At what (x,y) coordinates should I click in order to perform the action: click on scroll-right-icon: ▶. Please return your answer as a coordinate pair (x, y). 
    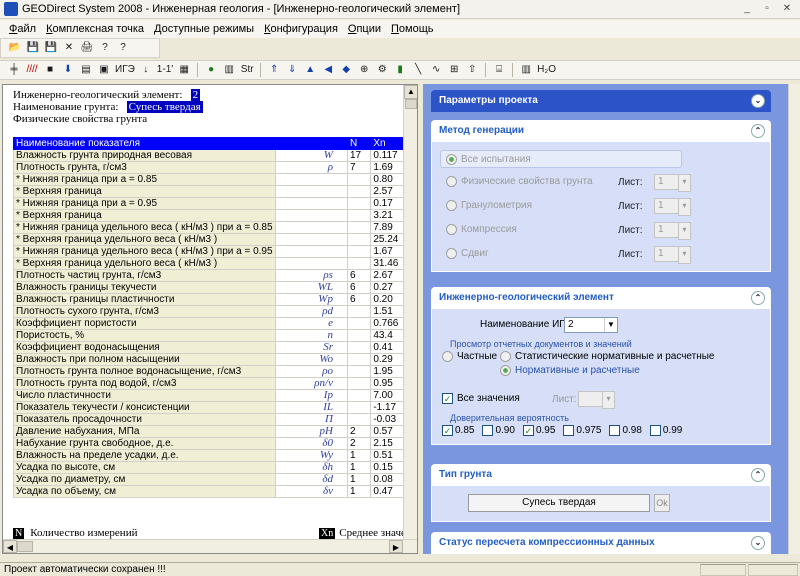
    Looking at the image, I should click on (396, 546).